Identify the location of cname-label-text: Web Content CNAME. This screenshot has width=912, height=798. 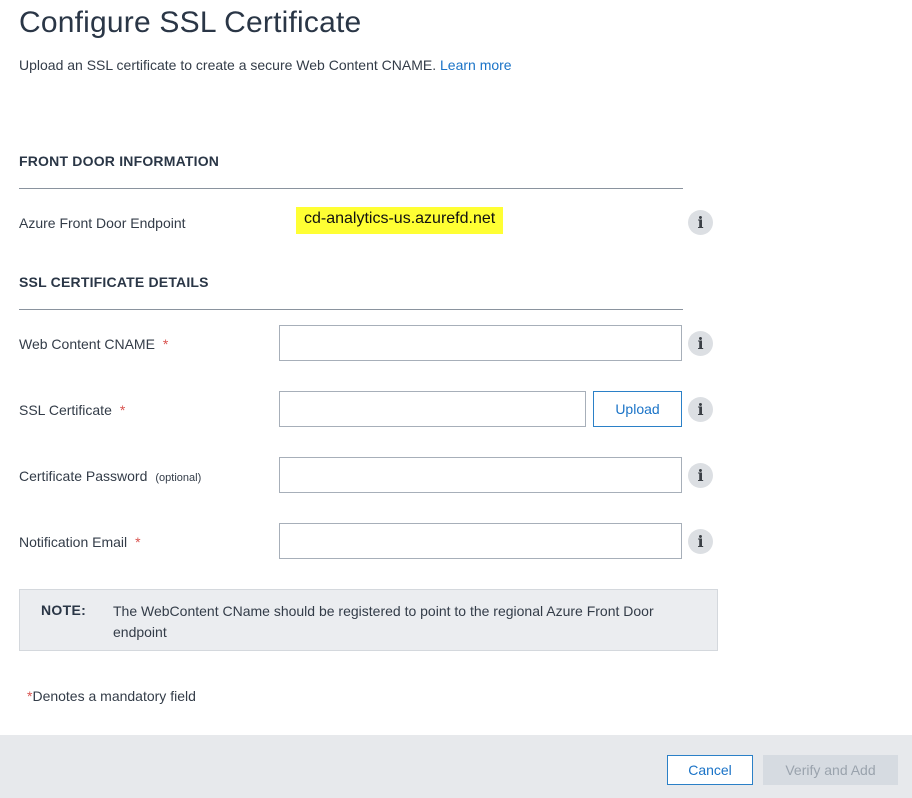
(87, 344).